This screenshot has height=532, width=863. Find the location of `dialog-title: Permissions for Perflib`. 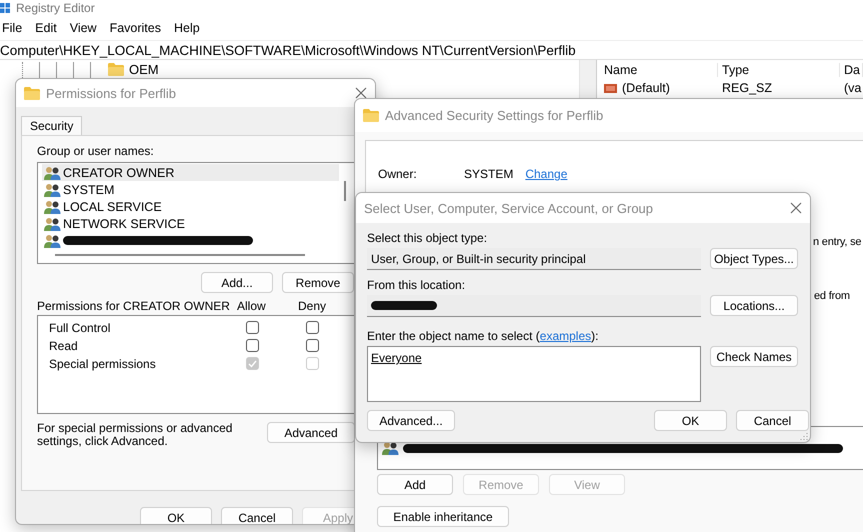

dialog-title: Permissions for Perflib is located at coordinates (112, 93).